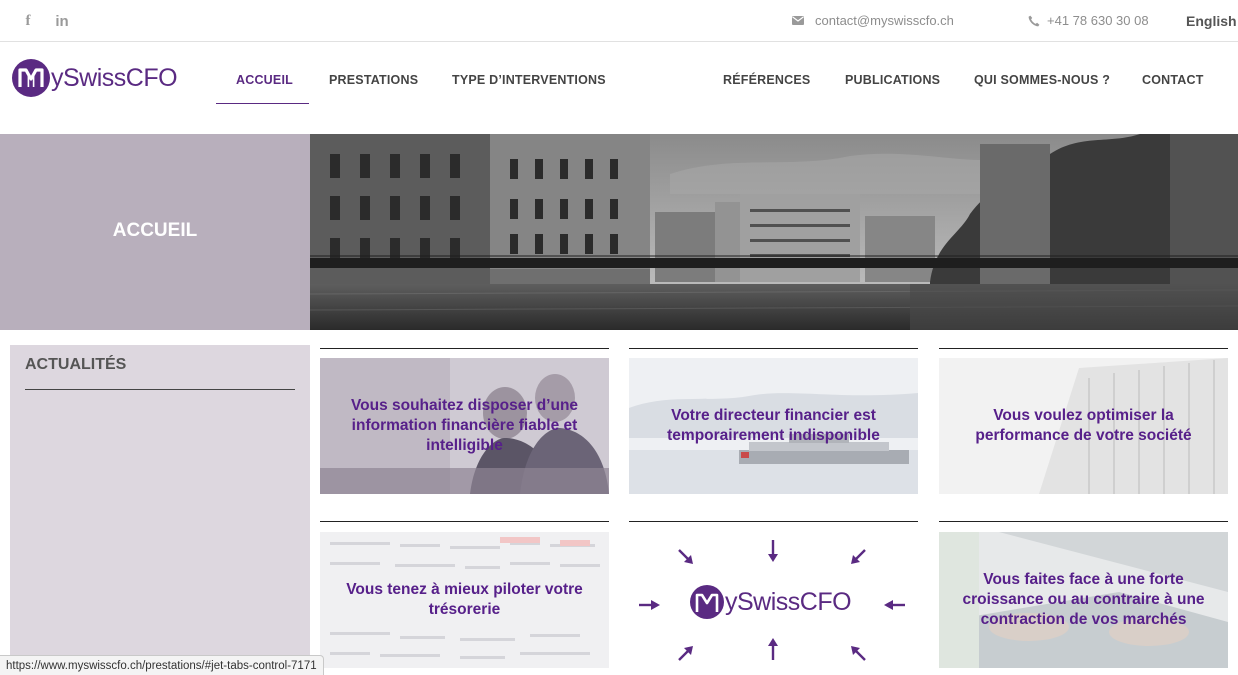 The height and width of the screenshot is (675, 1238). Describe the element at coordinates (262, 103) in the screenshot. I see `active-nav-underline` at that location.